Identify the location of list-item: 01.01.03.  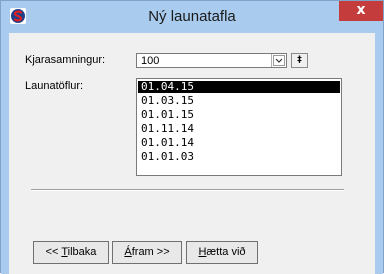
(167, 157).